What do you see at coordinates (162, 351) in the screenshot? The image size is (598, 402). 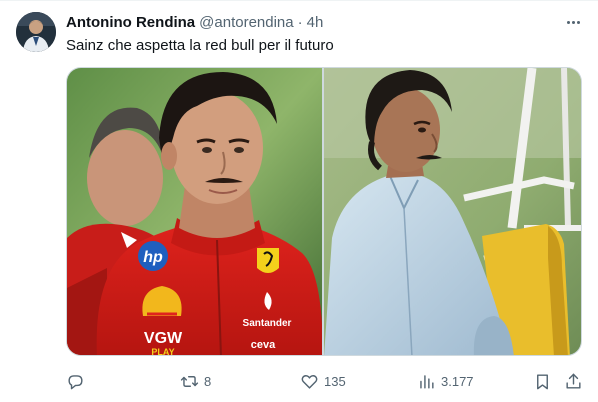 I see `vgw-play-logo: PLAY` at bounding box center [162, 351].